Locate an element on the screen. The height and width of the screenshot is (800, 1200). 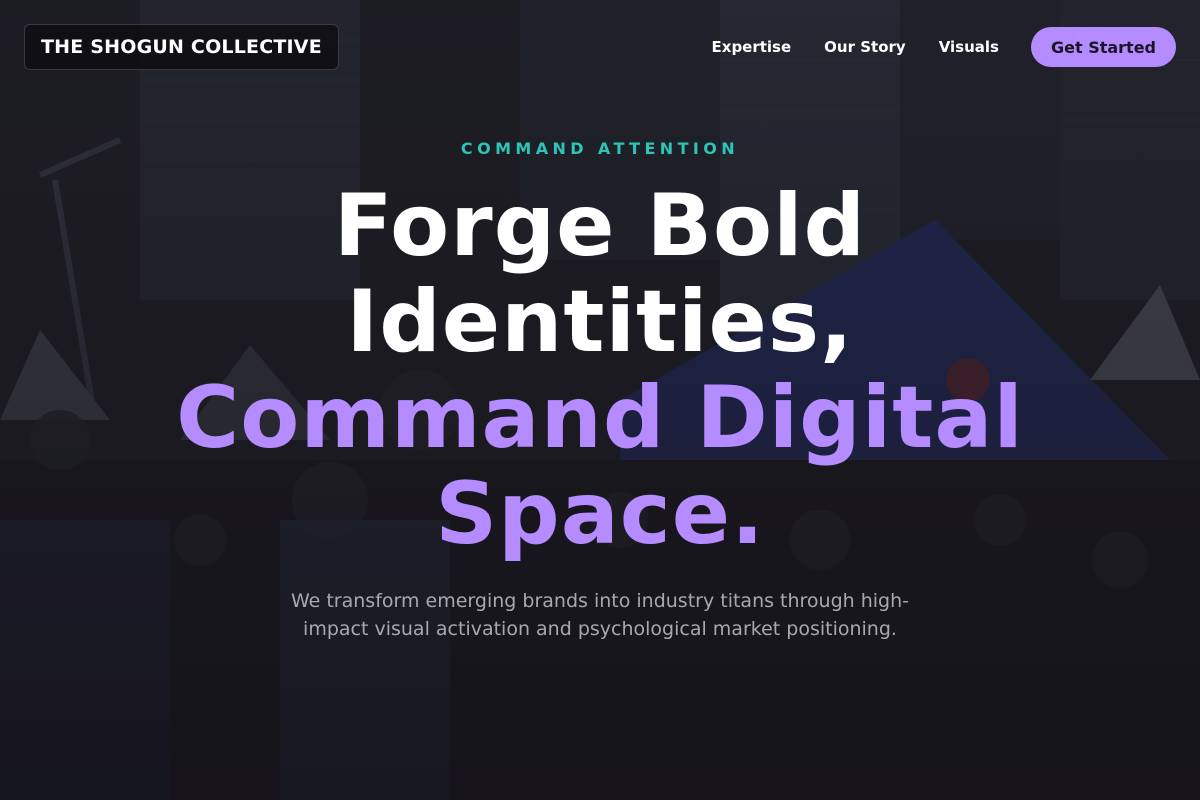
nav-link-visuals: Visuals is located at coordinates (969, 47).